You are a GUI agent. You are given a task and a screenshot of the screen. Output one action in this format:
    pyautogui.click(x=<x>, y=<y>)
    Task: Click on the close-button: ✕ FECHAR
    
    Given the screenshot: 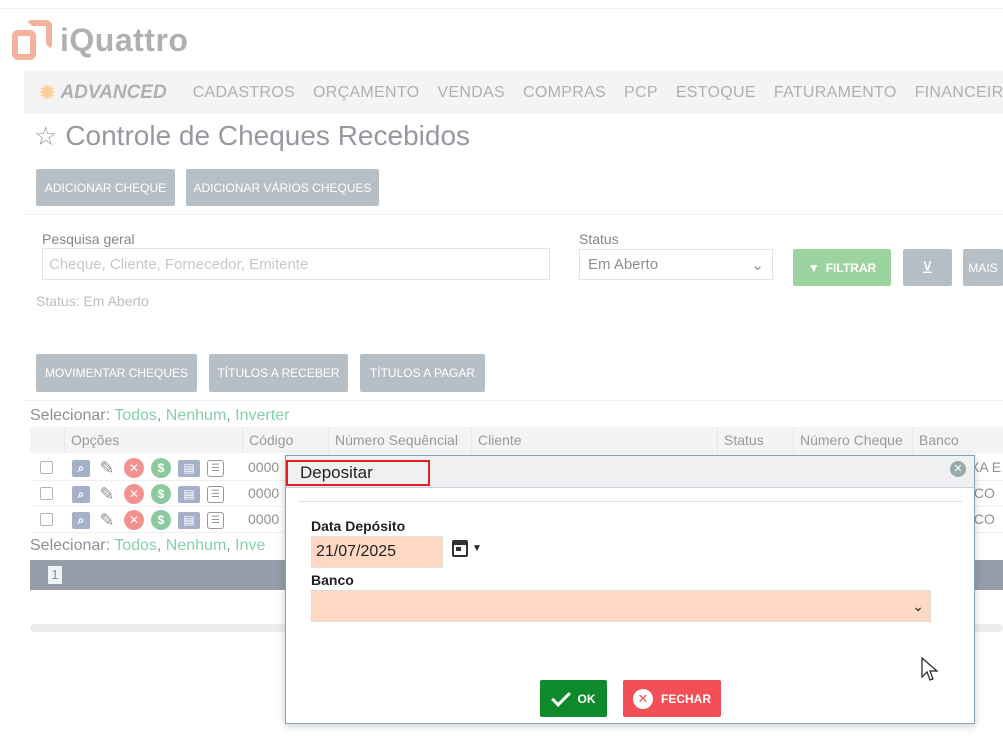 What is the action you would take?
    pyautogui.click(x=672, y=698)
    